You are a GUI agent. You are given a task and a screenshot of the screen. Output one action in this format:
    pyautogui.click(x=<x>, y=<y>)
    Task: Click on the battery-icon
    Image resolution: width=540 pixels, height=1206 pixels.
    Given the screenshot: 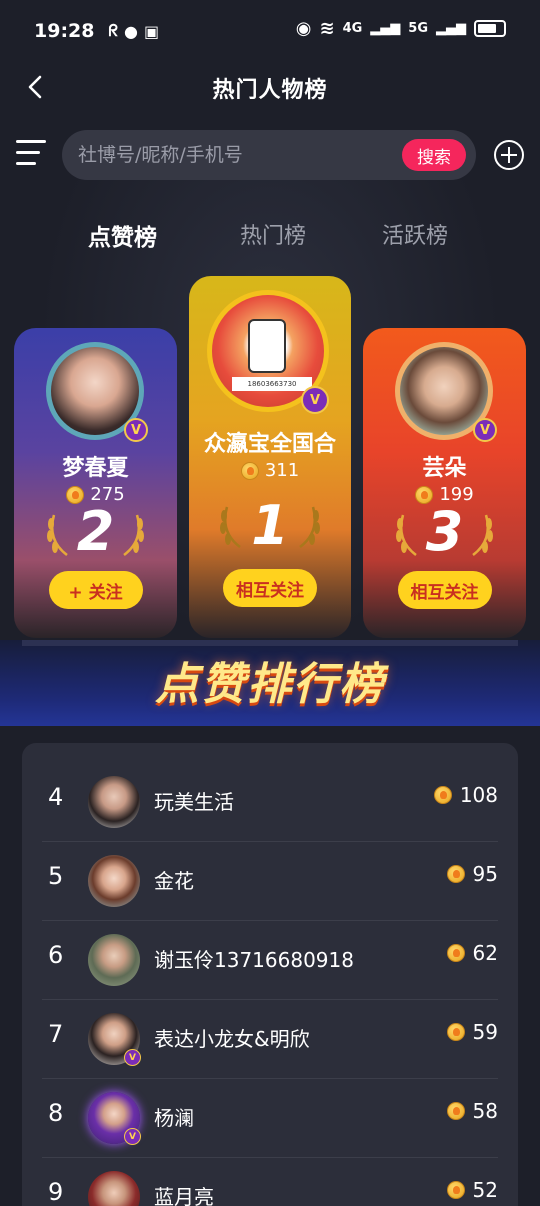 What is the action you would take?
    pyautogui.click(x=490, y=28)
    